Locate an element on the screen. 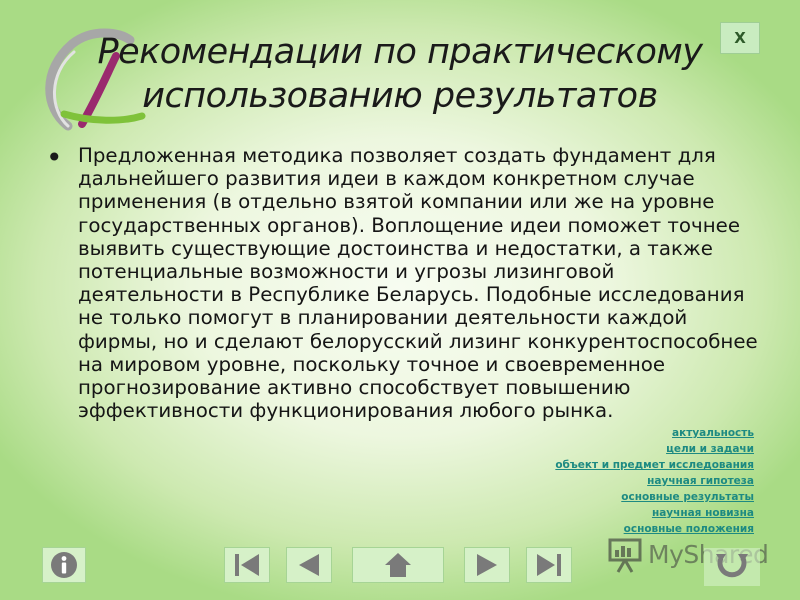  link-object-and-subject: объект и предмет исследования is located at coordinates (654, 465).